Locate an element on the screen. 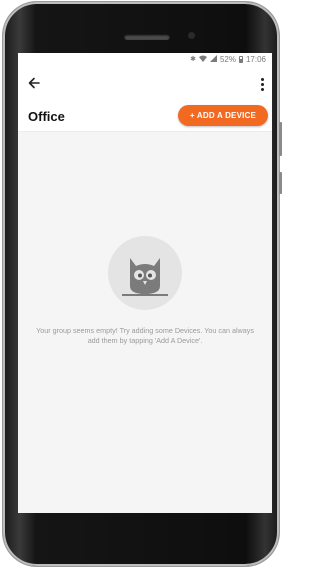  arrow-left-icon is located at coordinates (34, 85).